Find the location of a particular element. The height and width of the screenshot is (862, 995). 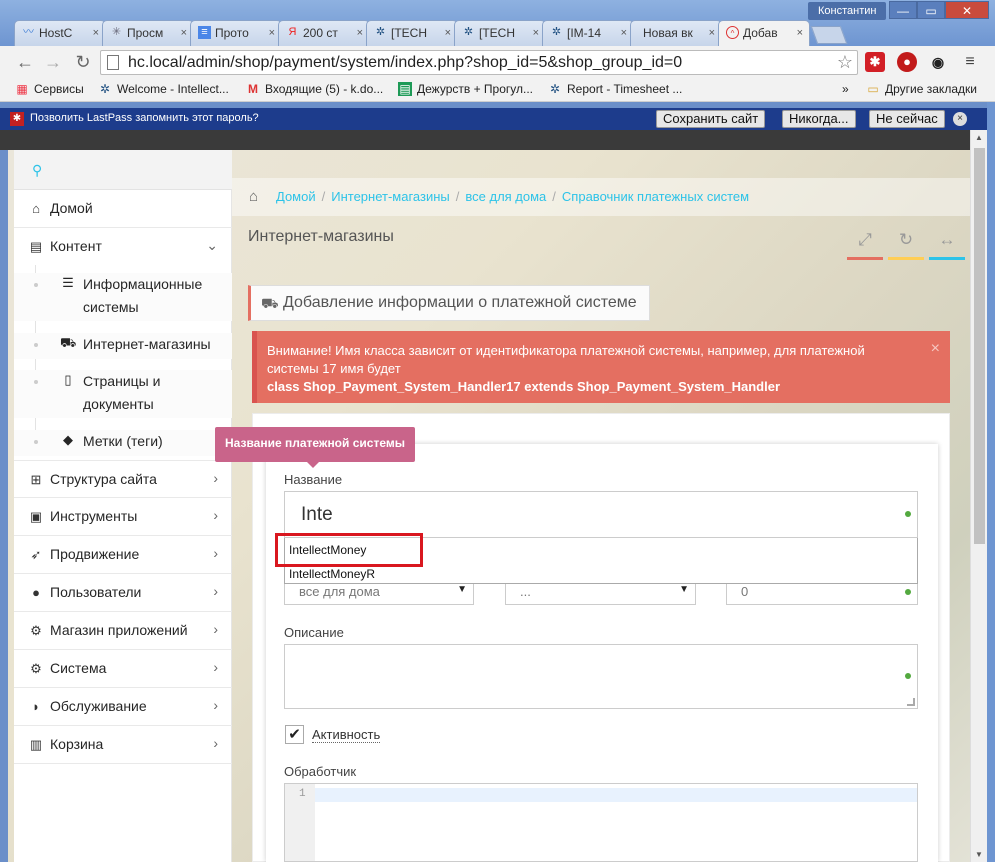

expand-width-icon: ↔ is located at coordinates (947, 245).